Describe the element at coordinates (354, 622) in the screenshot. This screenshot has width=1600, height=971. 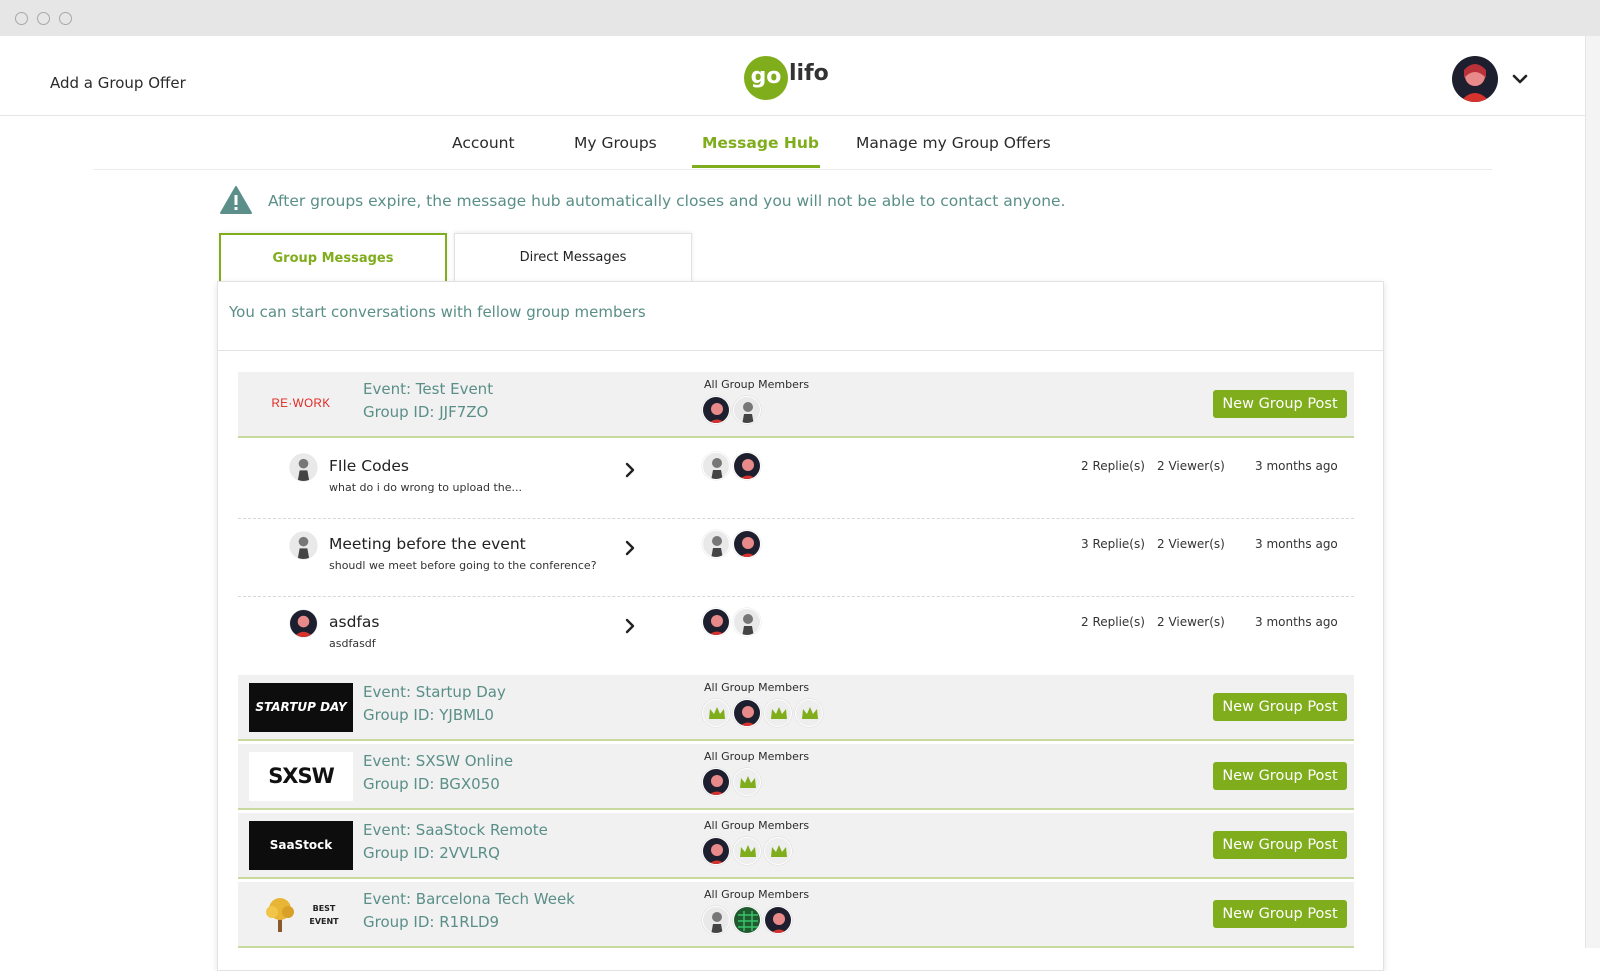
I see `post-title: asdfas` at that location.